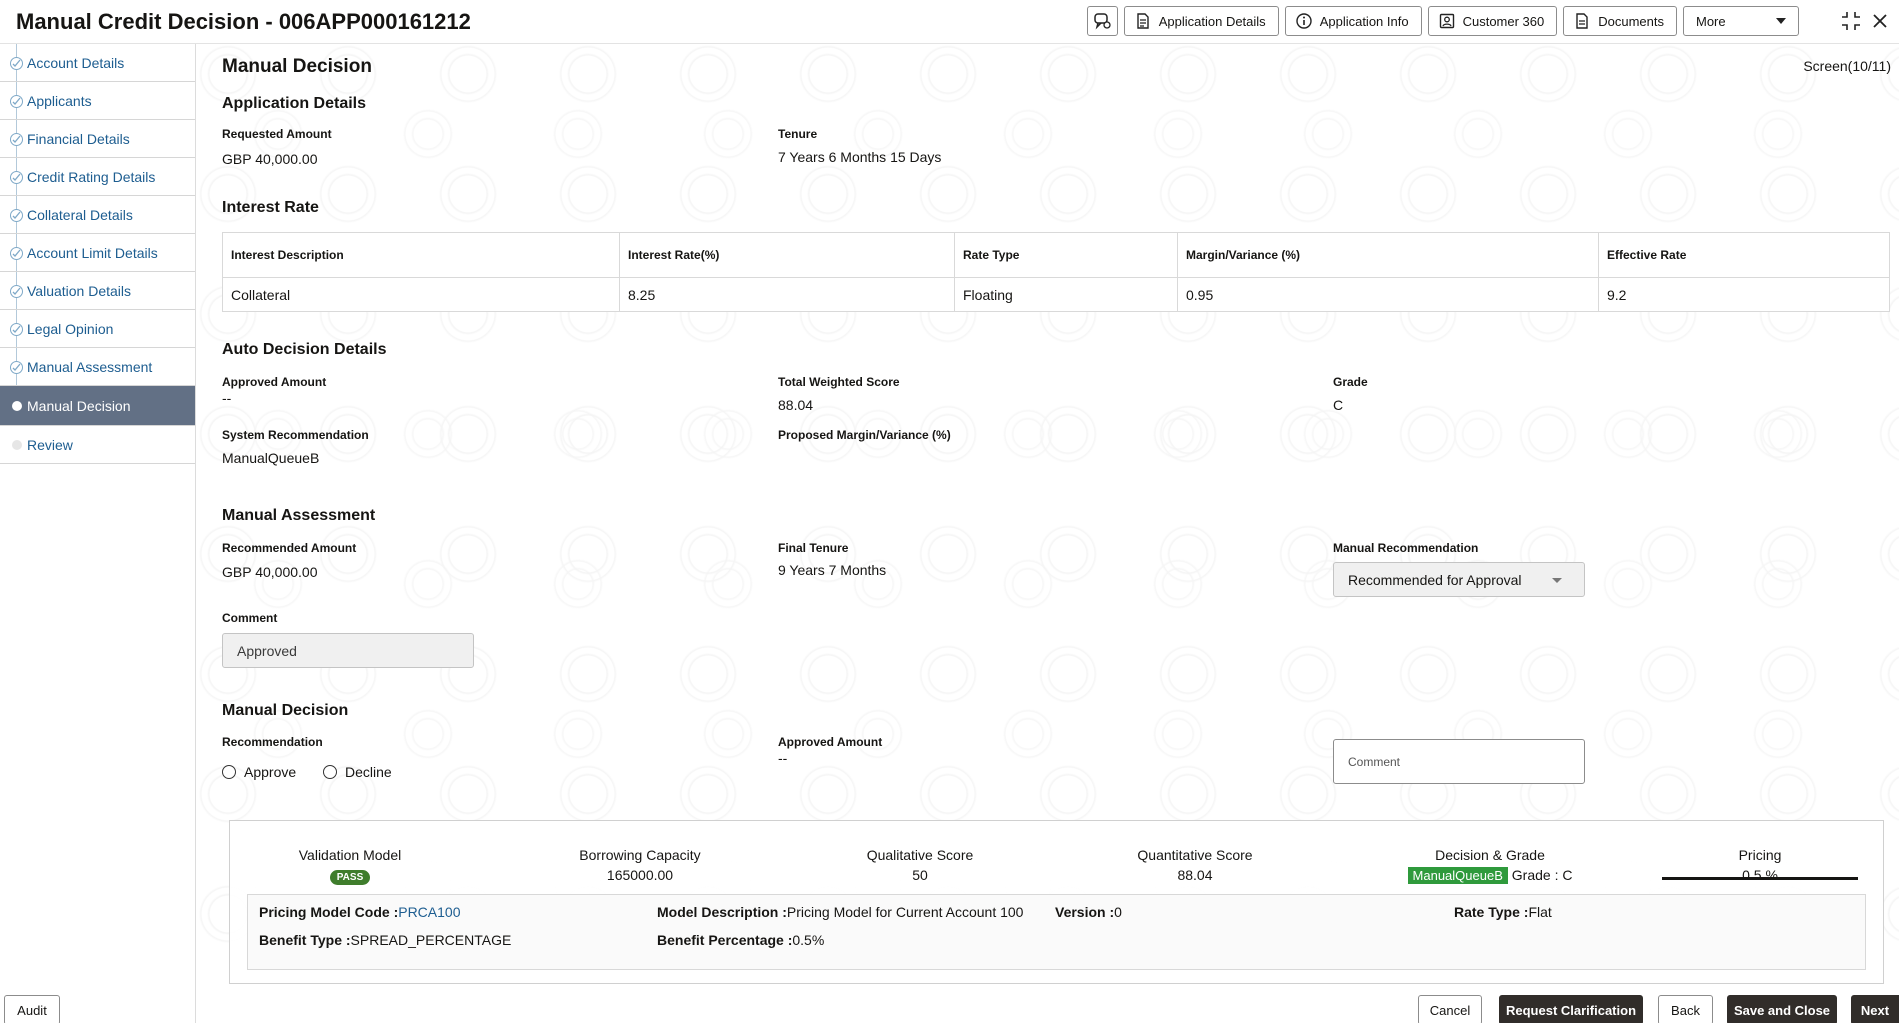 Image resolution: width=1899 pixels, height=1023 pixels. What do you see at coordinates (97, 367) in the screenshot?
I see `sidebar-item-manual-assessment: Manual Assessment` at bounding box center [97, 367].